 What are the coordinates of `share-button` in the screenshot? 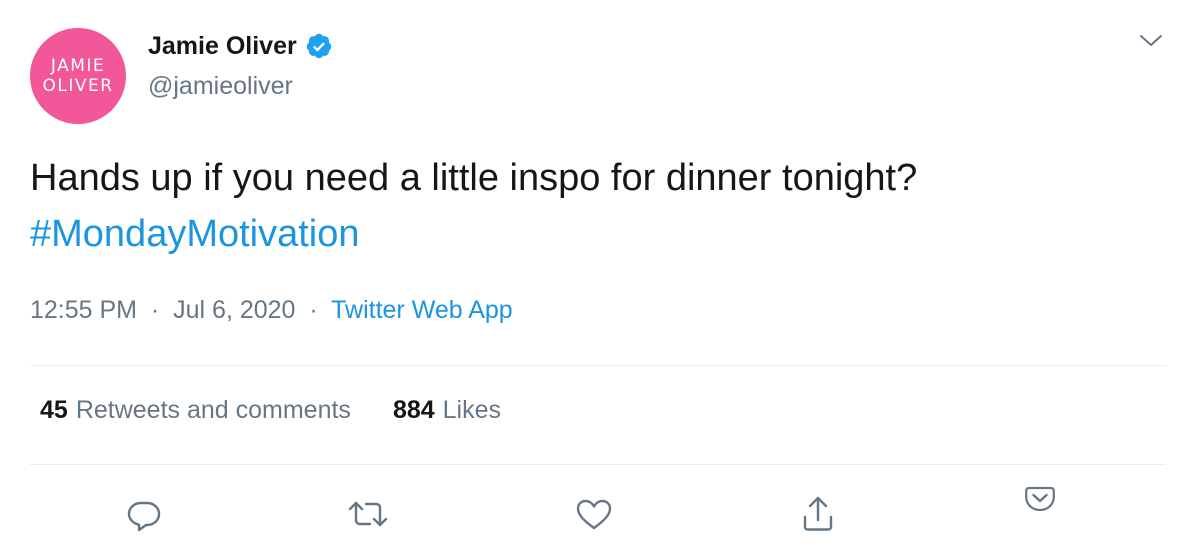 It's located at (818, 514).